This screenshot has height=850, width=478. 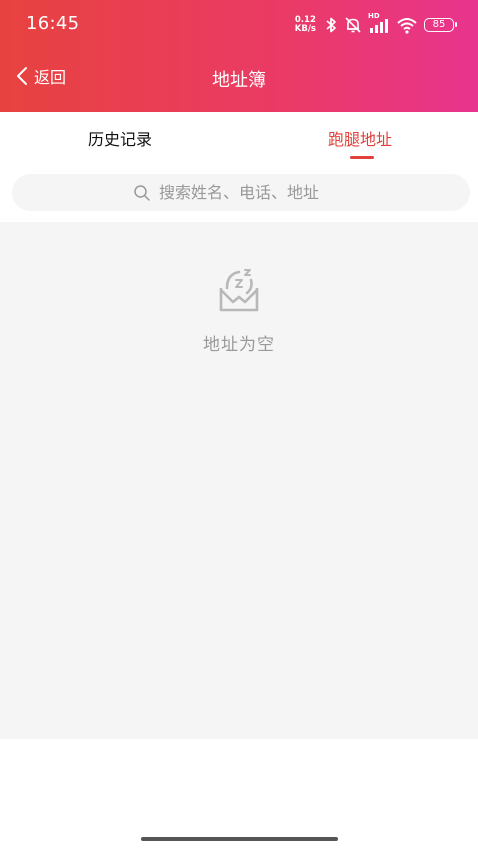 What do you see at coordinates (353, 25) in the screenshot?
I see `mute-bell-icon` at bounding box center [353, 25].